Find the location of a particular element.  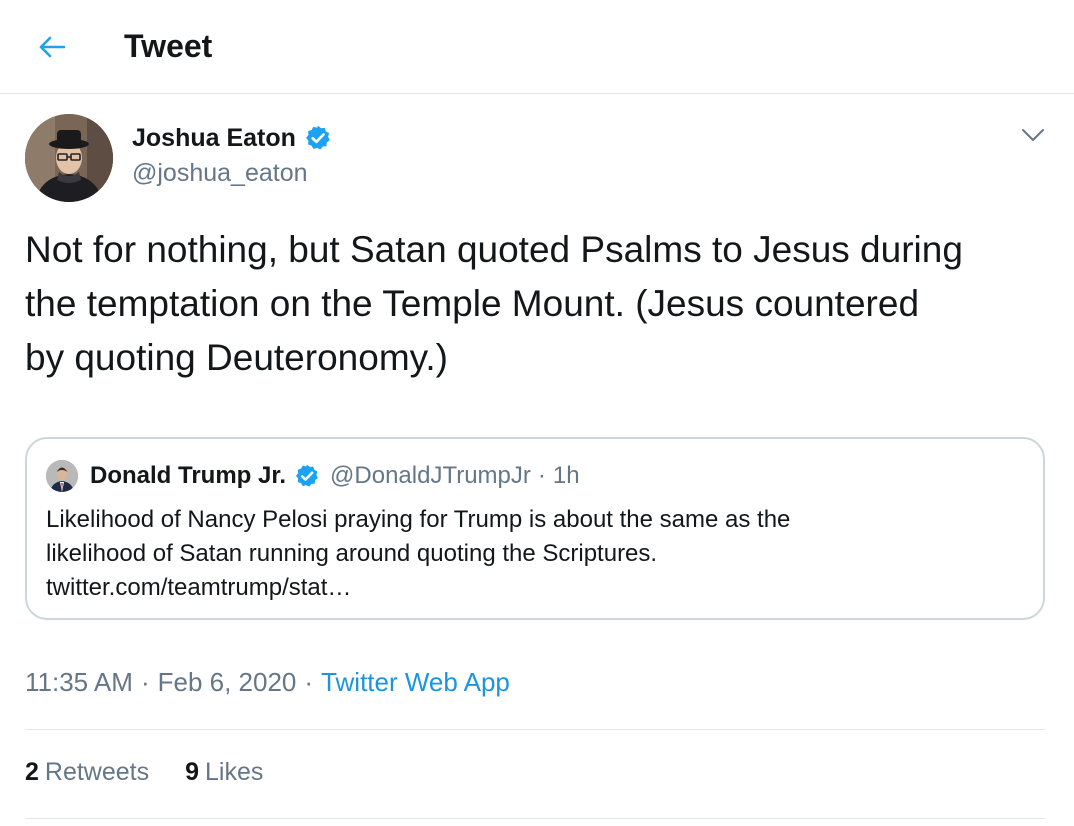

quoted-avatar is located at coordinates (62, 476).